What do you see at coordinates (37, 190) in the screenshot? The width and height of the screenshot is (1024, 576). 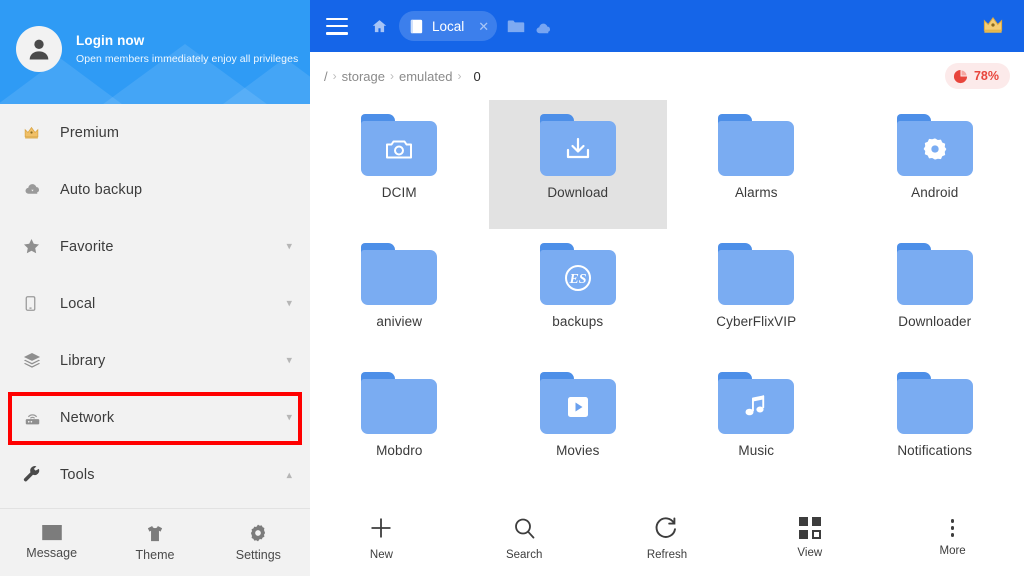 I see `cloud-sync-icon` at bounding box center [37, 190].